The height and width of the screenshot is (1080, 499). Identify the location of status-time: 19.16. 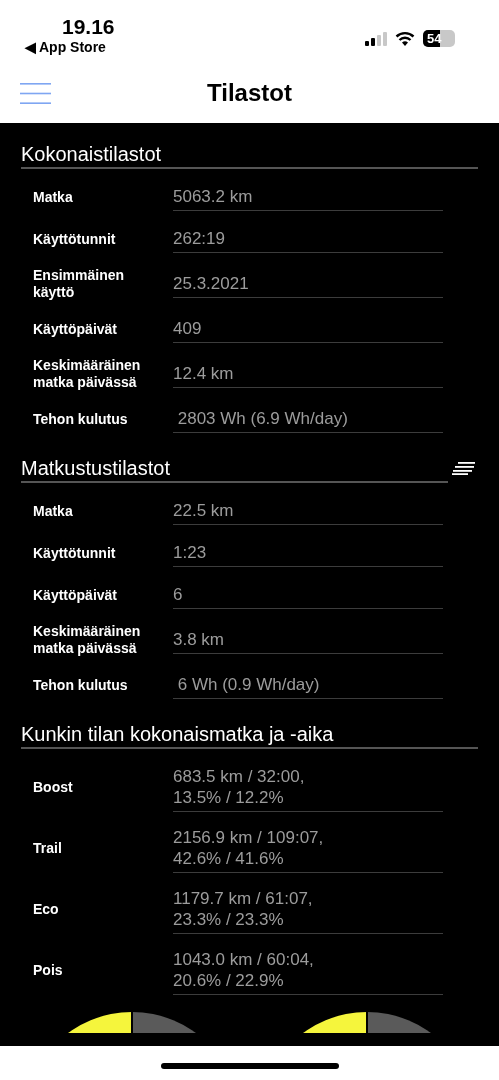
(88, 27).